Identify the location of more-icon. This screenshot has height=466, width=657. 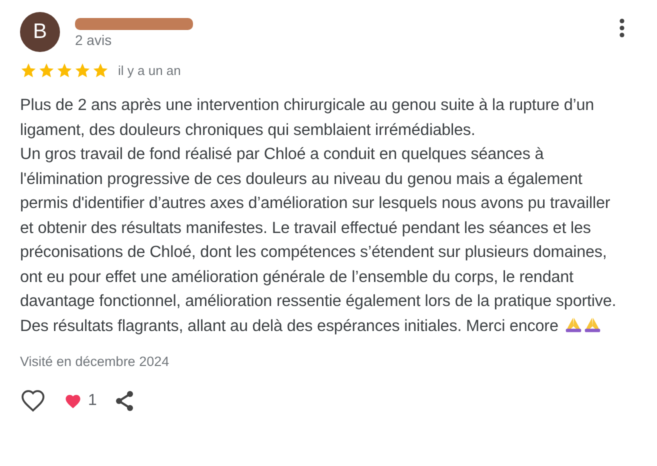
(622, 28).